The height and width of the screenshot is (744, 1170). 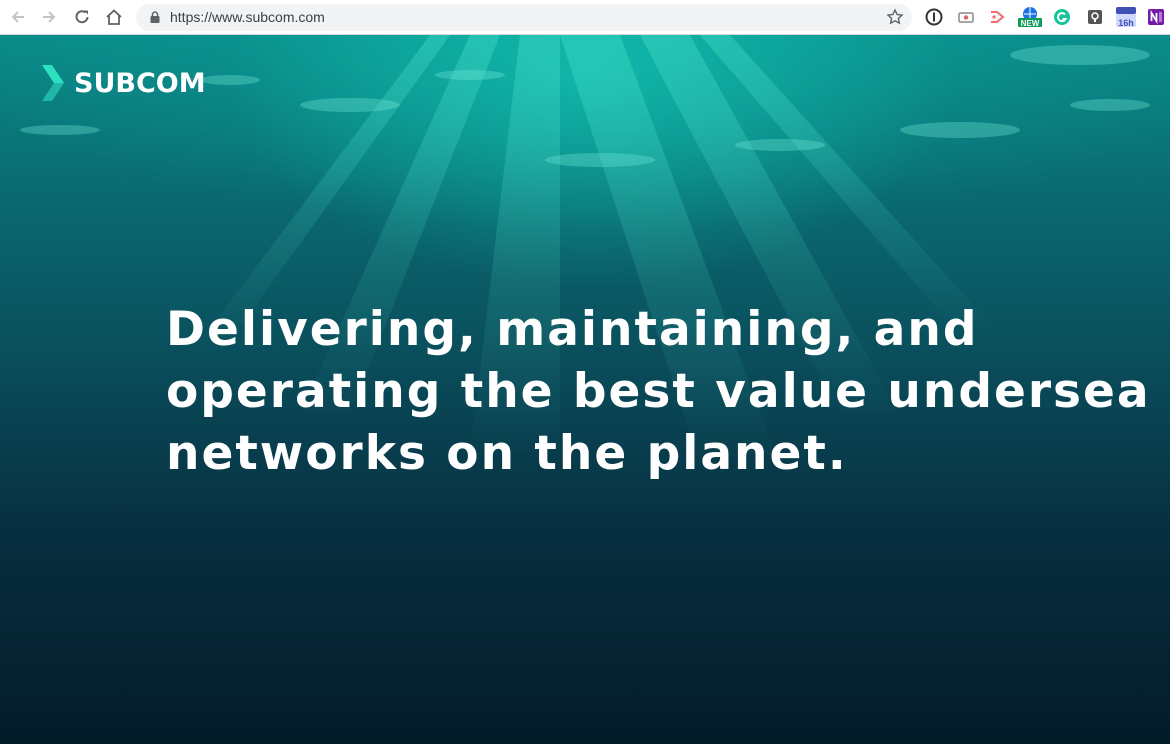 I want to click on 1password-icon, so click(x=934, y=17).